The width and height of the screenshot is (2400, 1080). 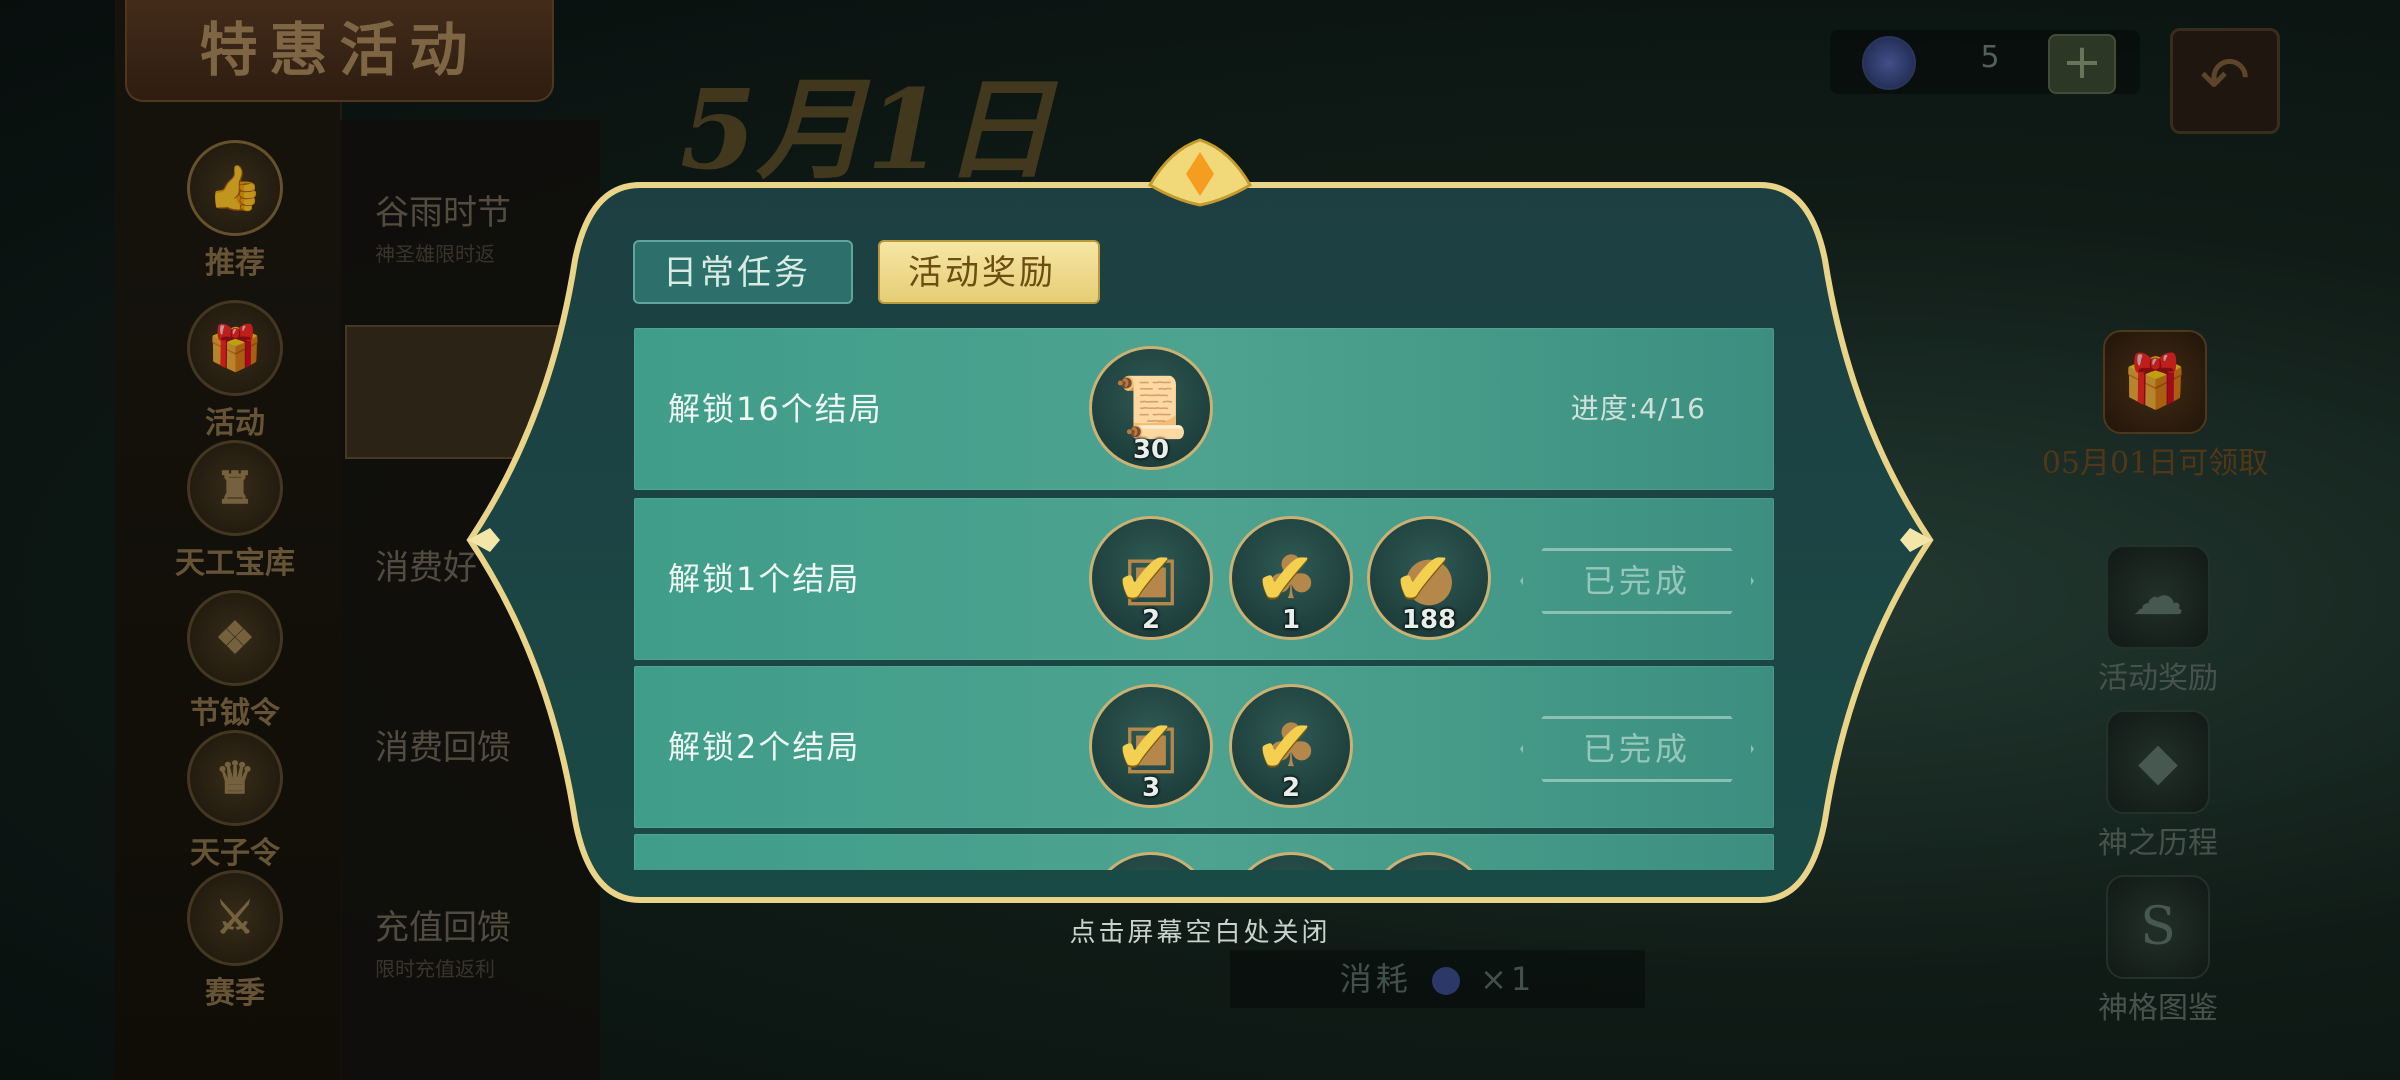 I want to click on row-condition: 解锁16个结局, so click(x=775, y=409).